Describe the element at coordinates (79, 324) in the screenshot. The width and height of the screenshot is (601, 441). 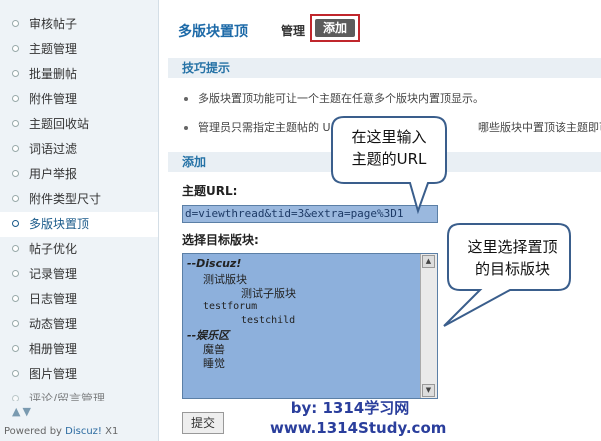
I see `sidebar-item-feed-manage: 动态管理` at that location.